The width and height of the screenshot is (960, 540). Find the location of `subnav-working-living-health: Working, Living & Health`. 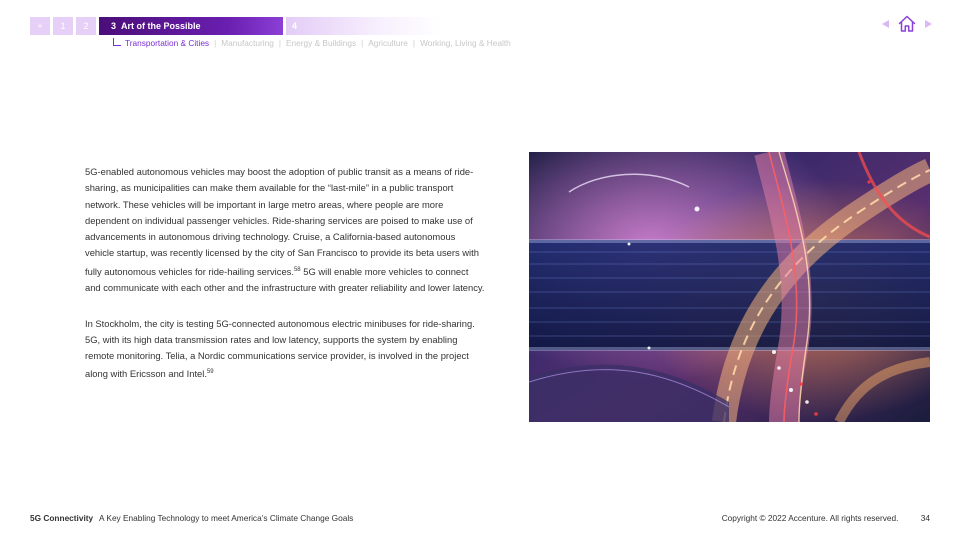

subnav-working-living-health: Working, Living & Health is located at coordinates (465, 43).